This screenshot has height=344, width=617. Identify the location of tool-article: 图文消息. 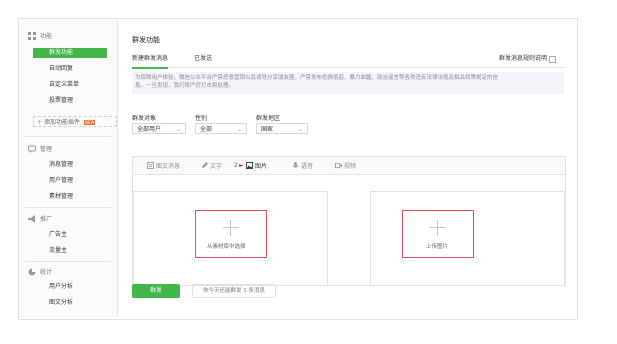
(163, 165).